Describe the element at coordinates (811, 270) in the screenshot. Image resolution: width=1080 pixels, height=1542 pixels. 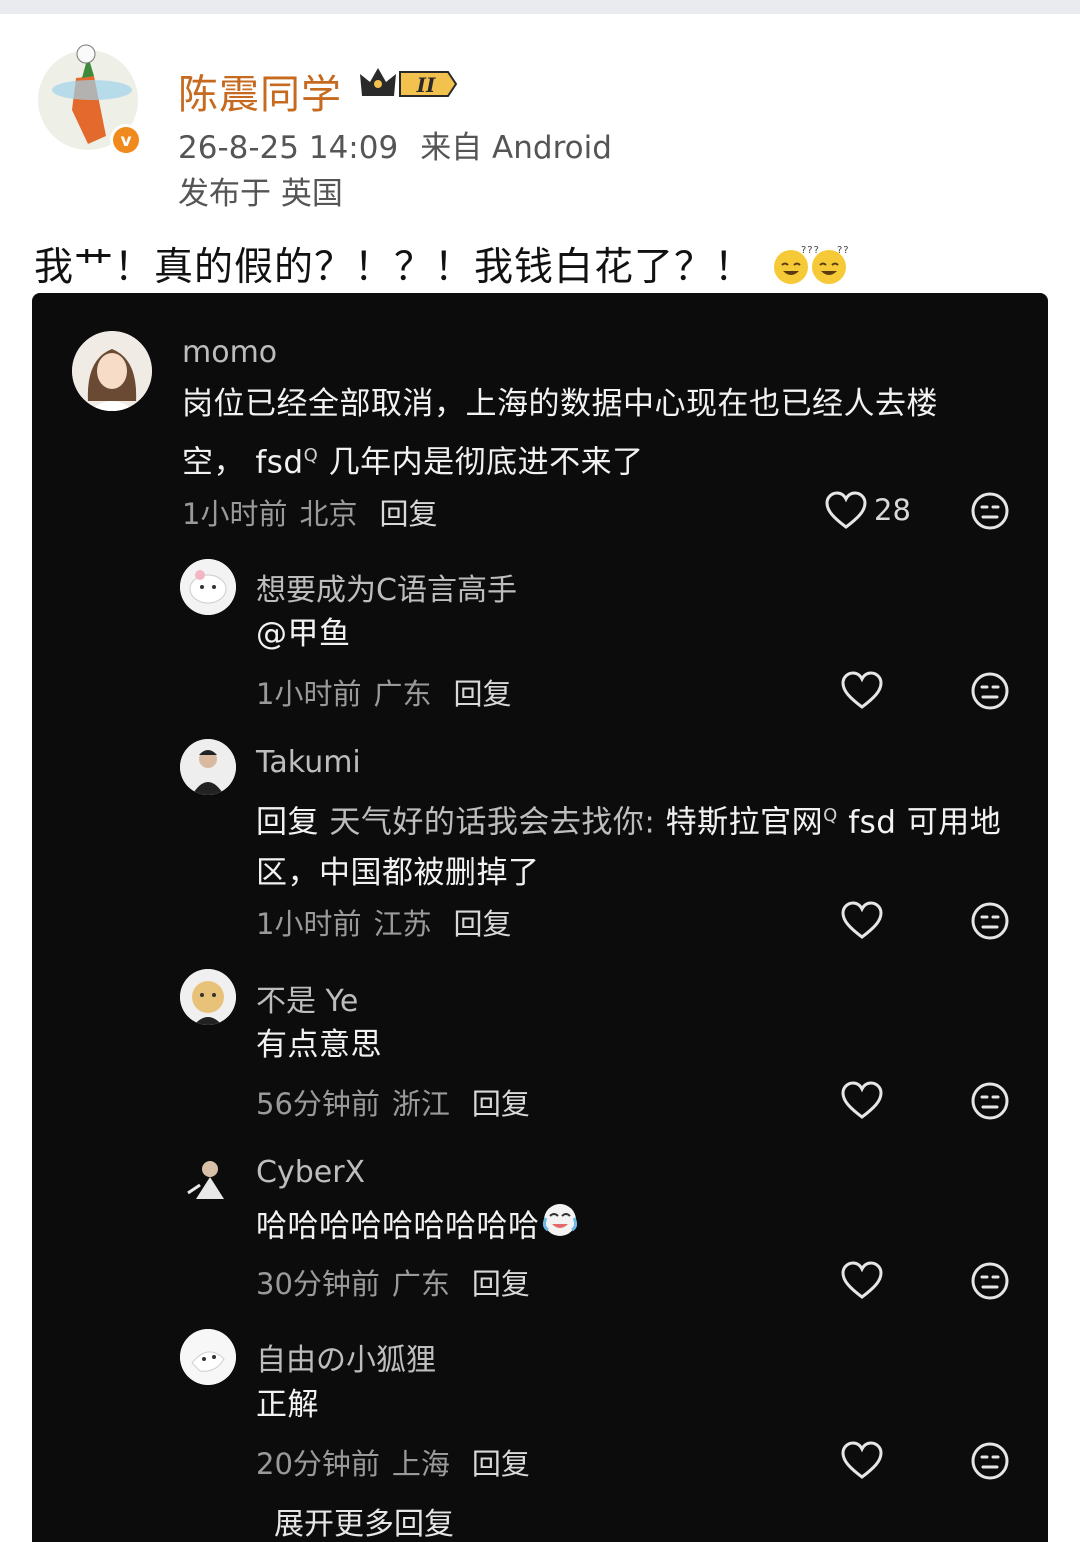
I see `sweat-smile-emoji: ??? ??` at that location.